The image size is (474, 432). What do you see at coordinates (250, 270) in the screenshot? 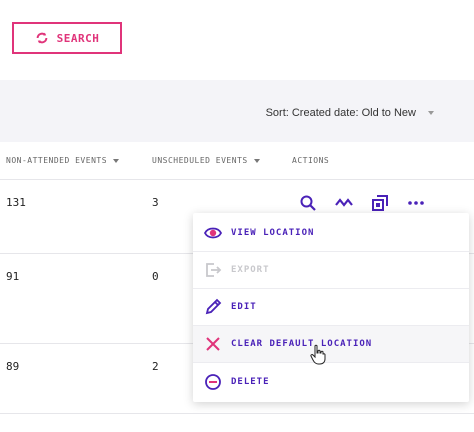
I see `menu-item-label: EXPORT` at bounding box center [250, 270].